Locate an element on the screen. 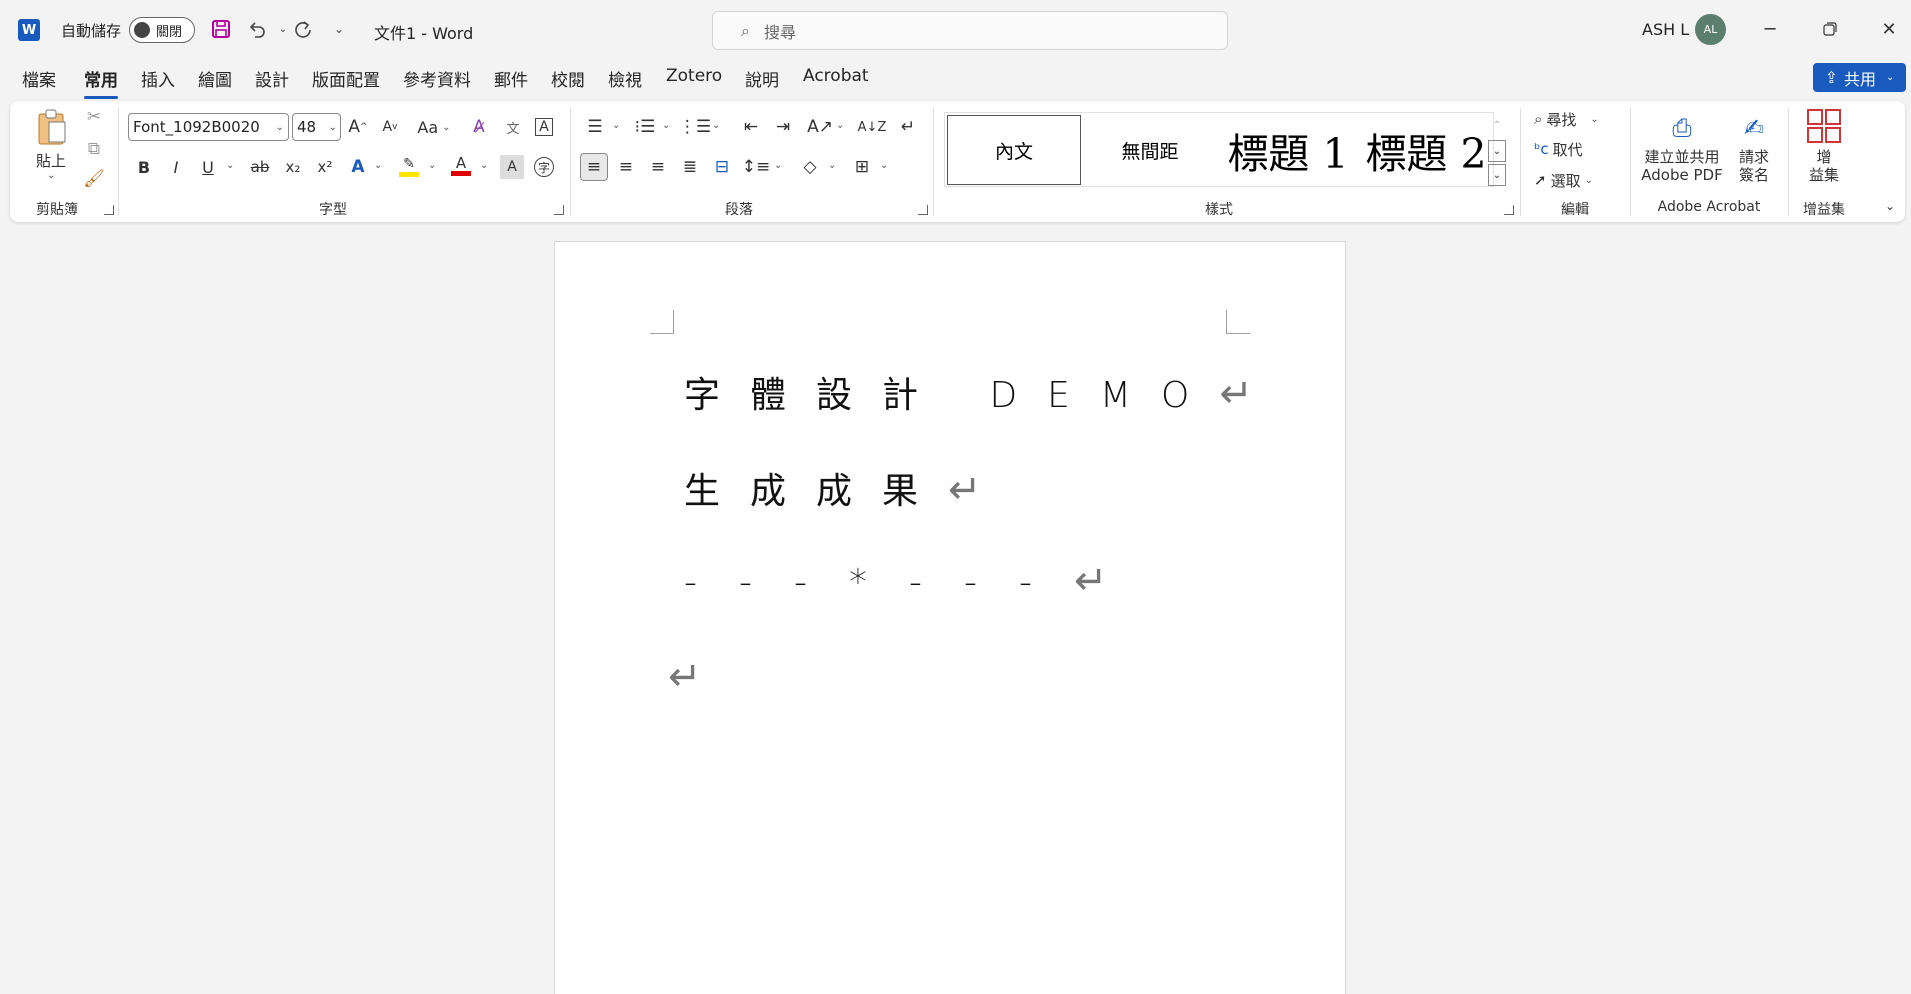 Image resolution: width=1911 pixels, height=994 pixels. paste-label: 貼上 is located at coordinates (51, 160).